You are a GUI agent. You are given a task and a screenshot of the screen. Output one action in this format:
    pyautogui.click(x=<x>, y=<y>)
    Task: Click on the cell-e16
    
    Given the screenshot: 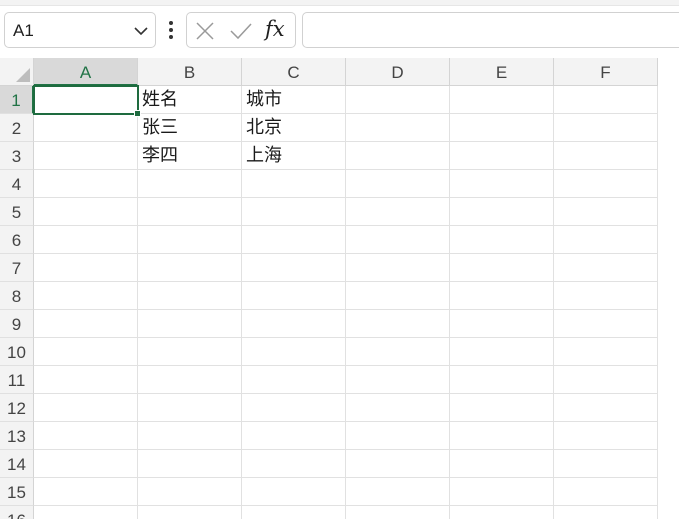 What is the action you would take?
    pyautogui.click(x=502, y=512)
    